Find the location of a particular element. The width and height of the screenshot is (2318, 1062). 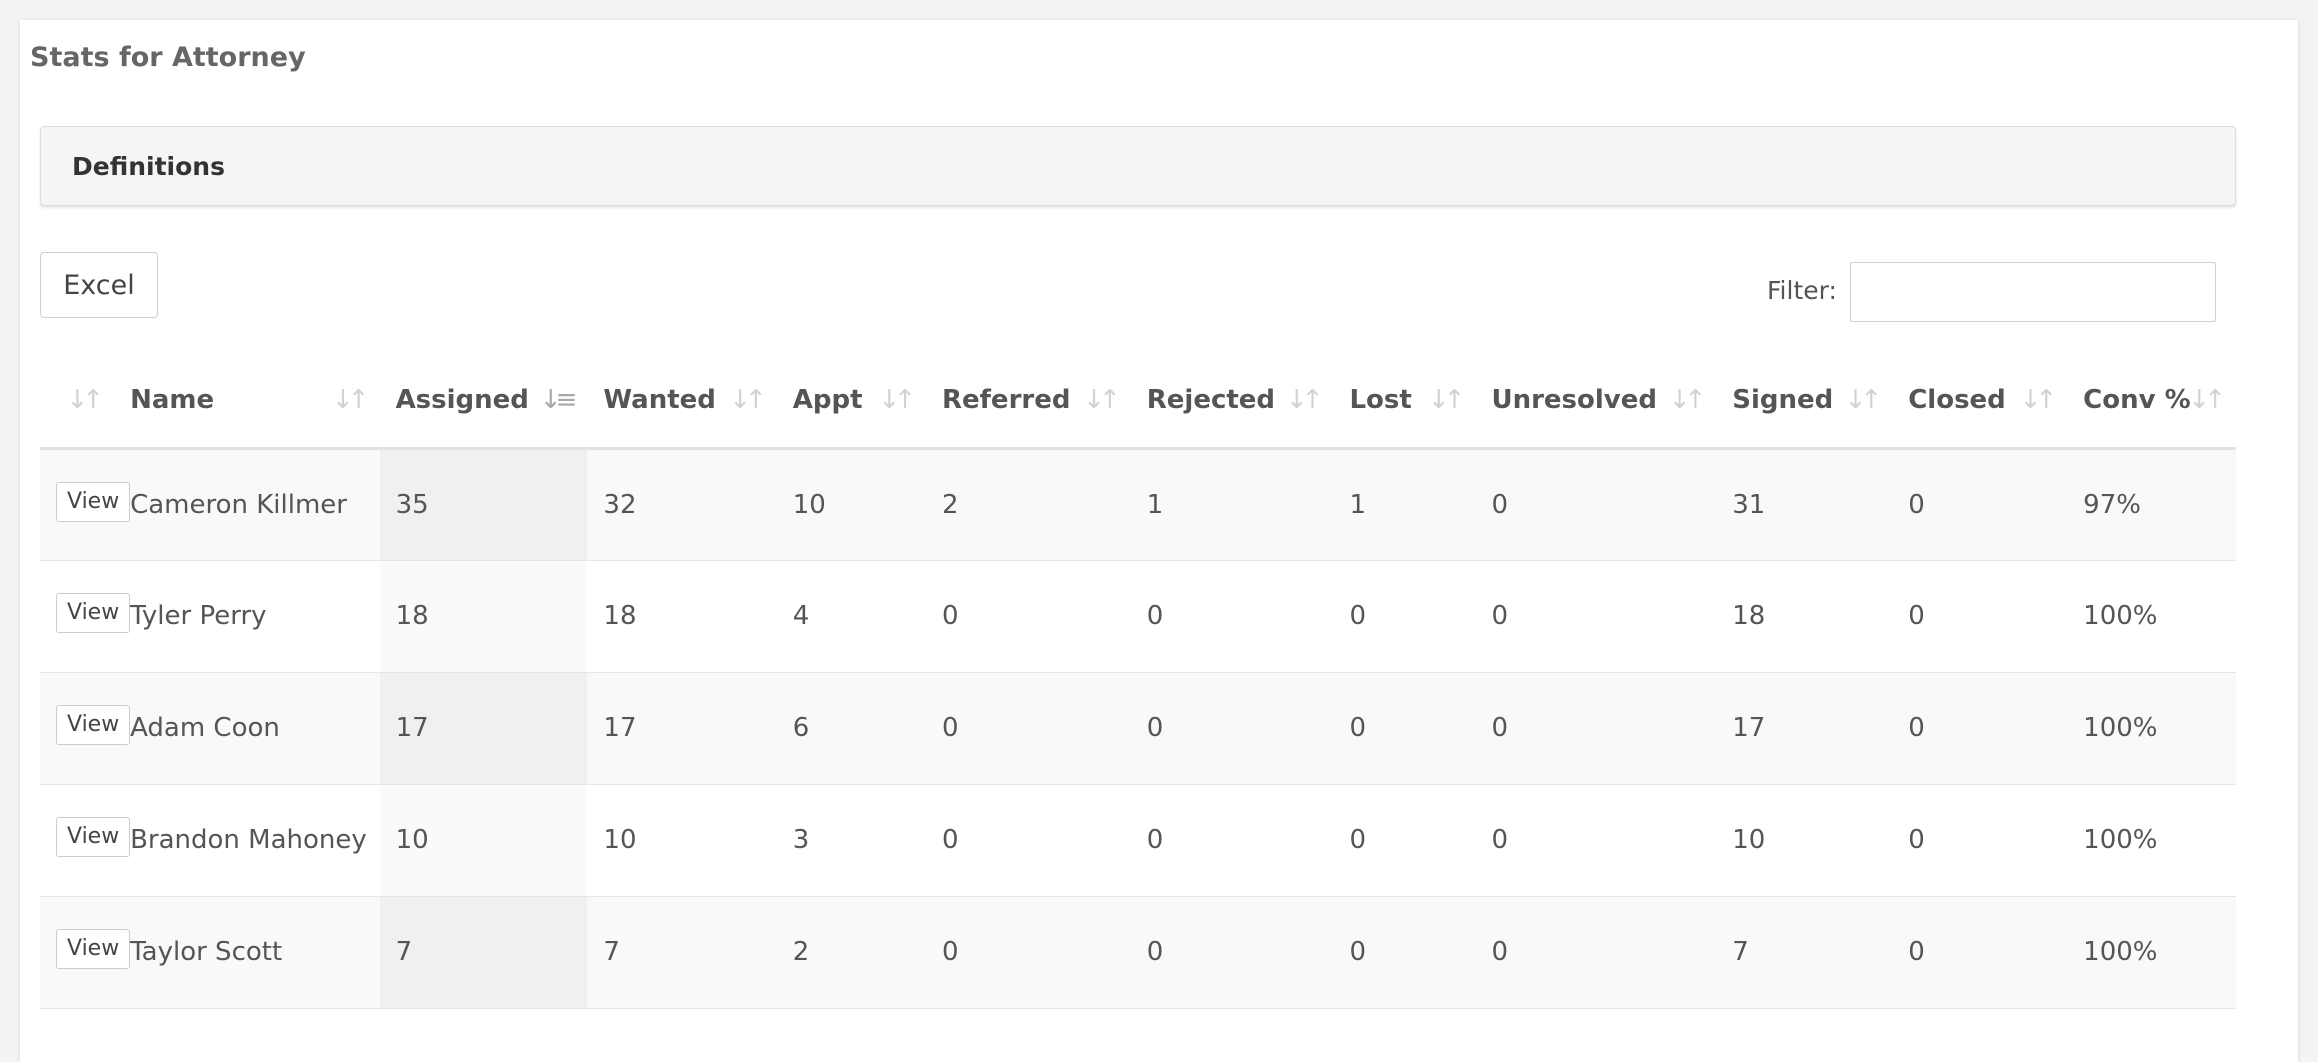

name-cell: Taylor Scott is located at coordinates (247, 952).